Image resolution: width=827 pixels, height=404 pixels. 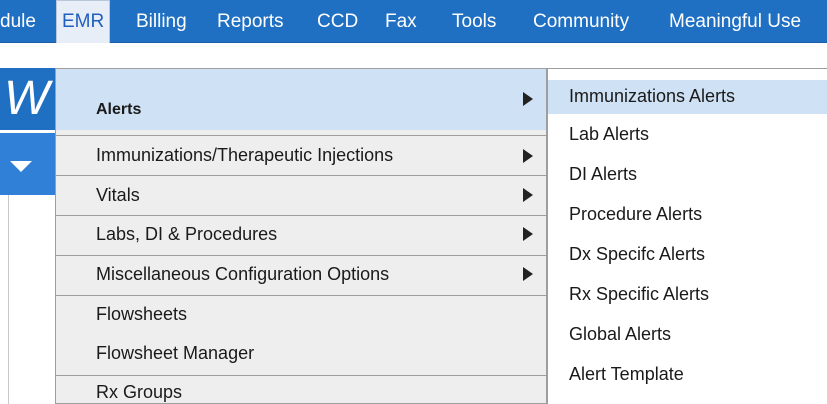 I want to click on submenu-item-procedure-alerts: Procedure Alerts, so click(x=687, y=216).